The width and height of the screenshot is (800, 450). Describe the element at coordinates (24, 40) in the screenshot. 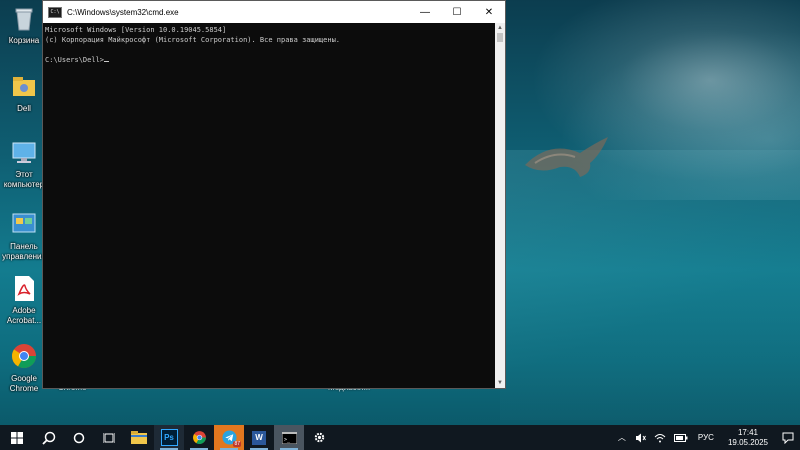

I see `desktop-icon-label: Корзина` at that location.